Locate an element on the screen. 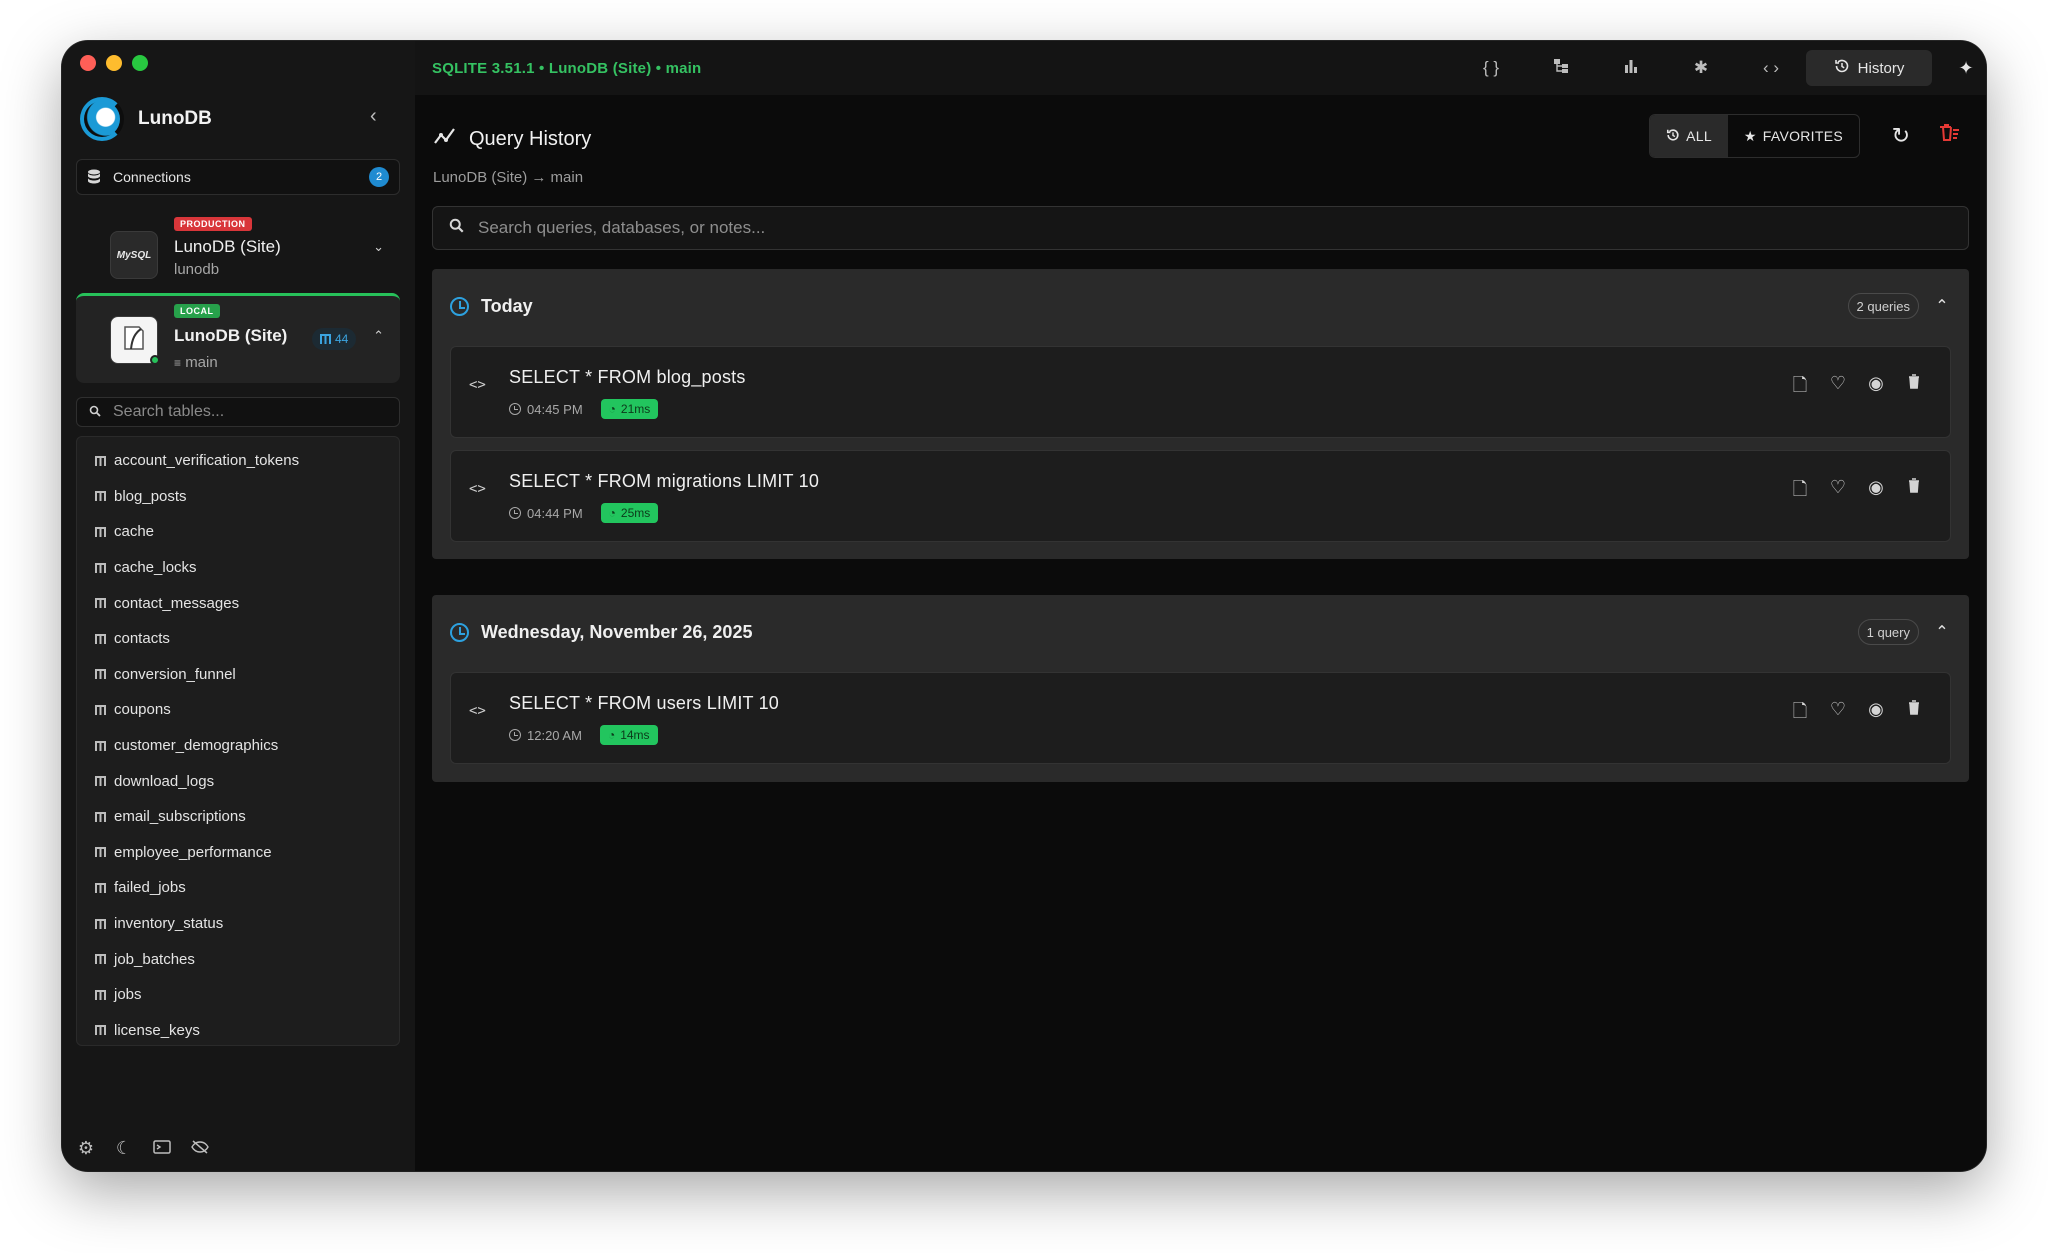  query-duration-value: 14ms is located at coordinates (635, 735).